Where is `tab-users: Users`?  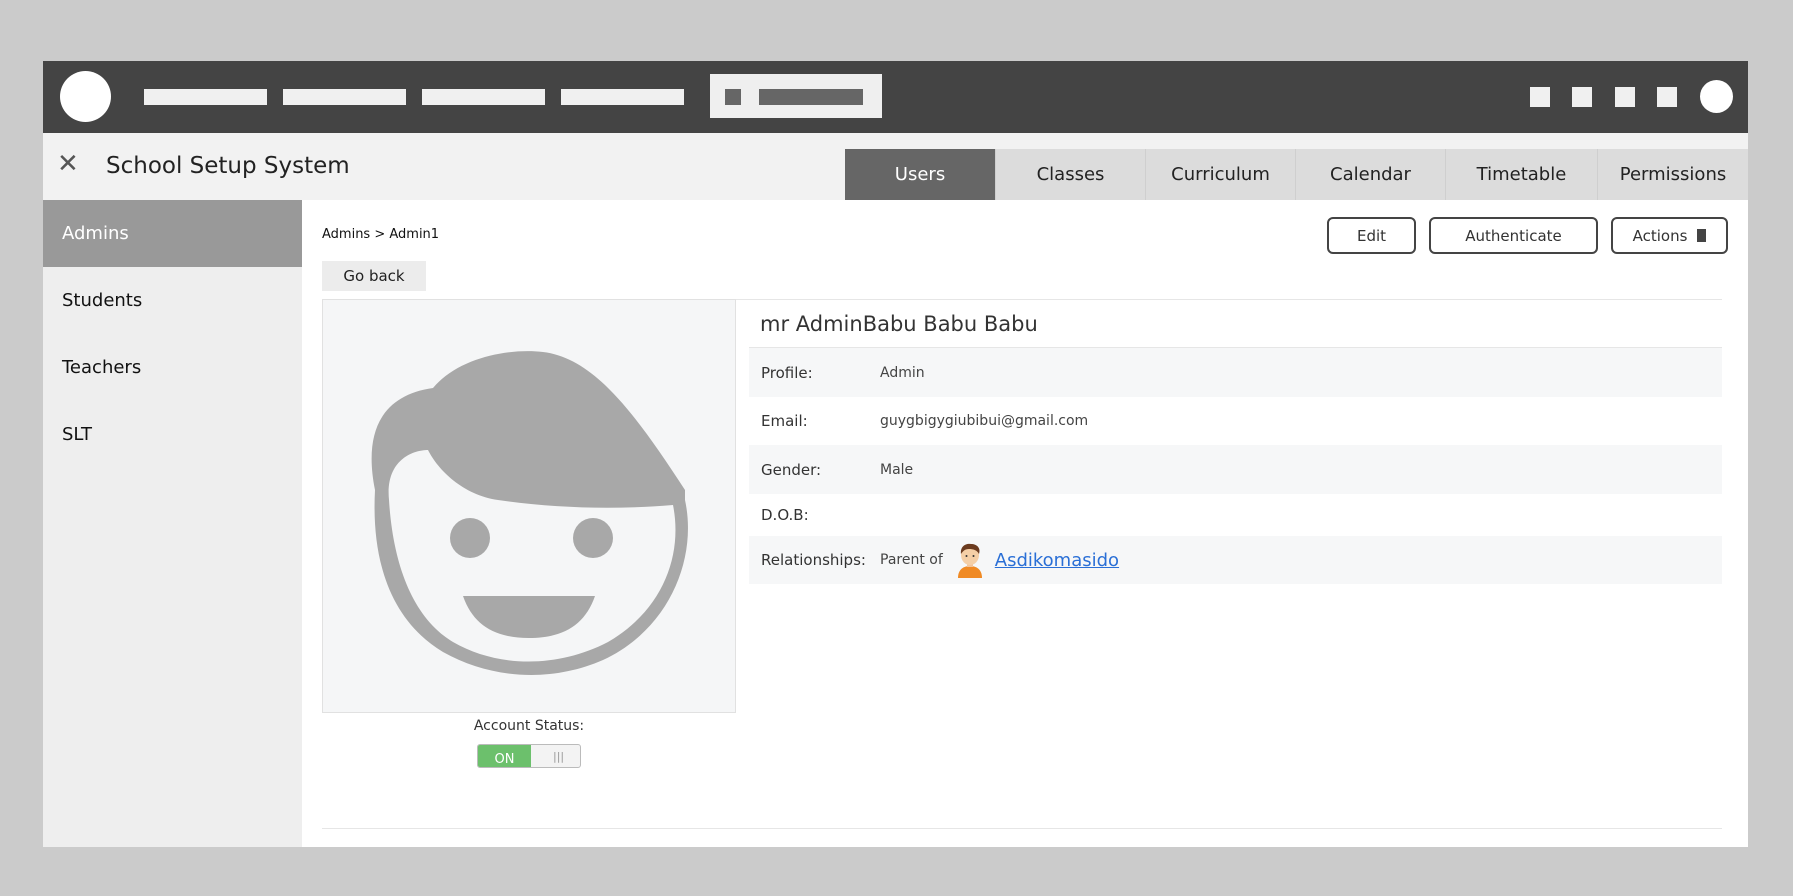
tab-users: Users is located at coordinates (920, 174).